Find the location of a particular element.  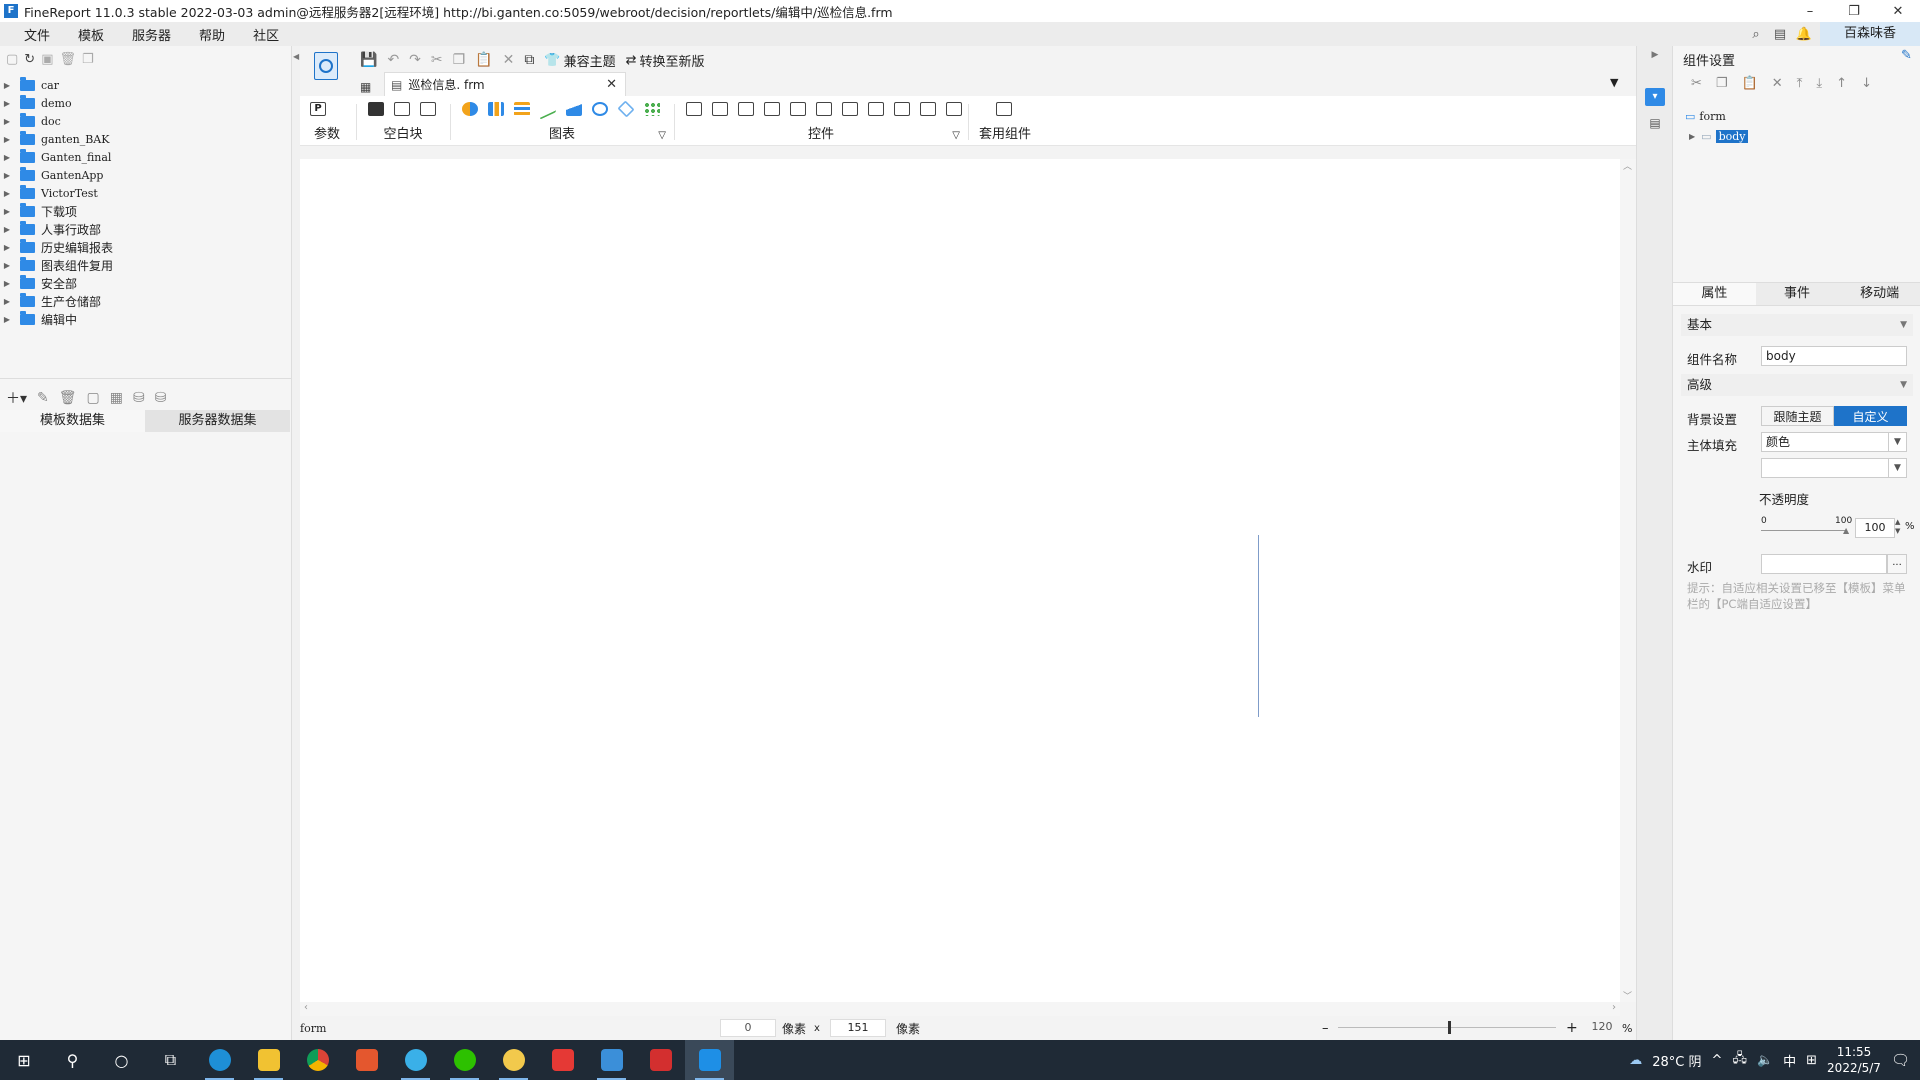

zoom-slider is located at coordinates (1447, 1027).